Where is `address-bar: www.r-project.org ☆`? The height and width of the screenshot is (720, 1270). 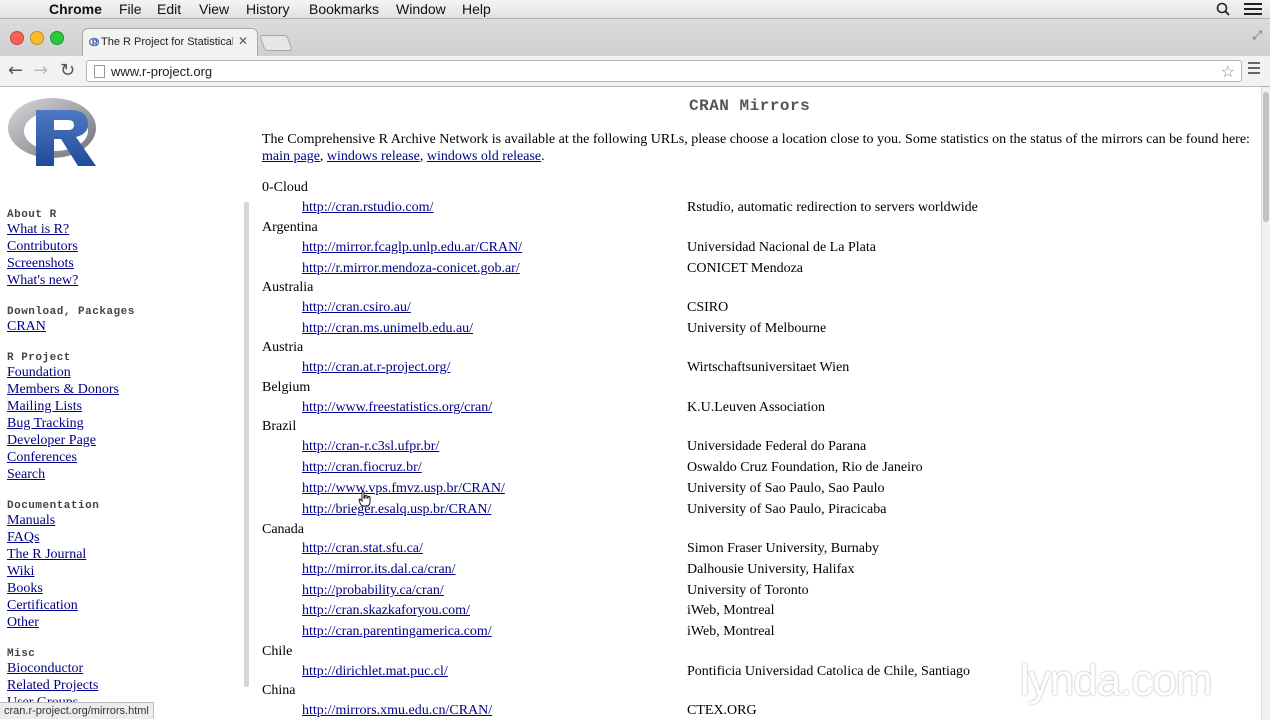 address-bar: www.r-project.org ☆ is located at coordinates (664, 71).